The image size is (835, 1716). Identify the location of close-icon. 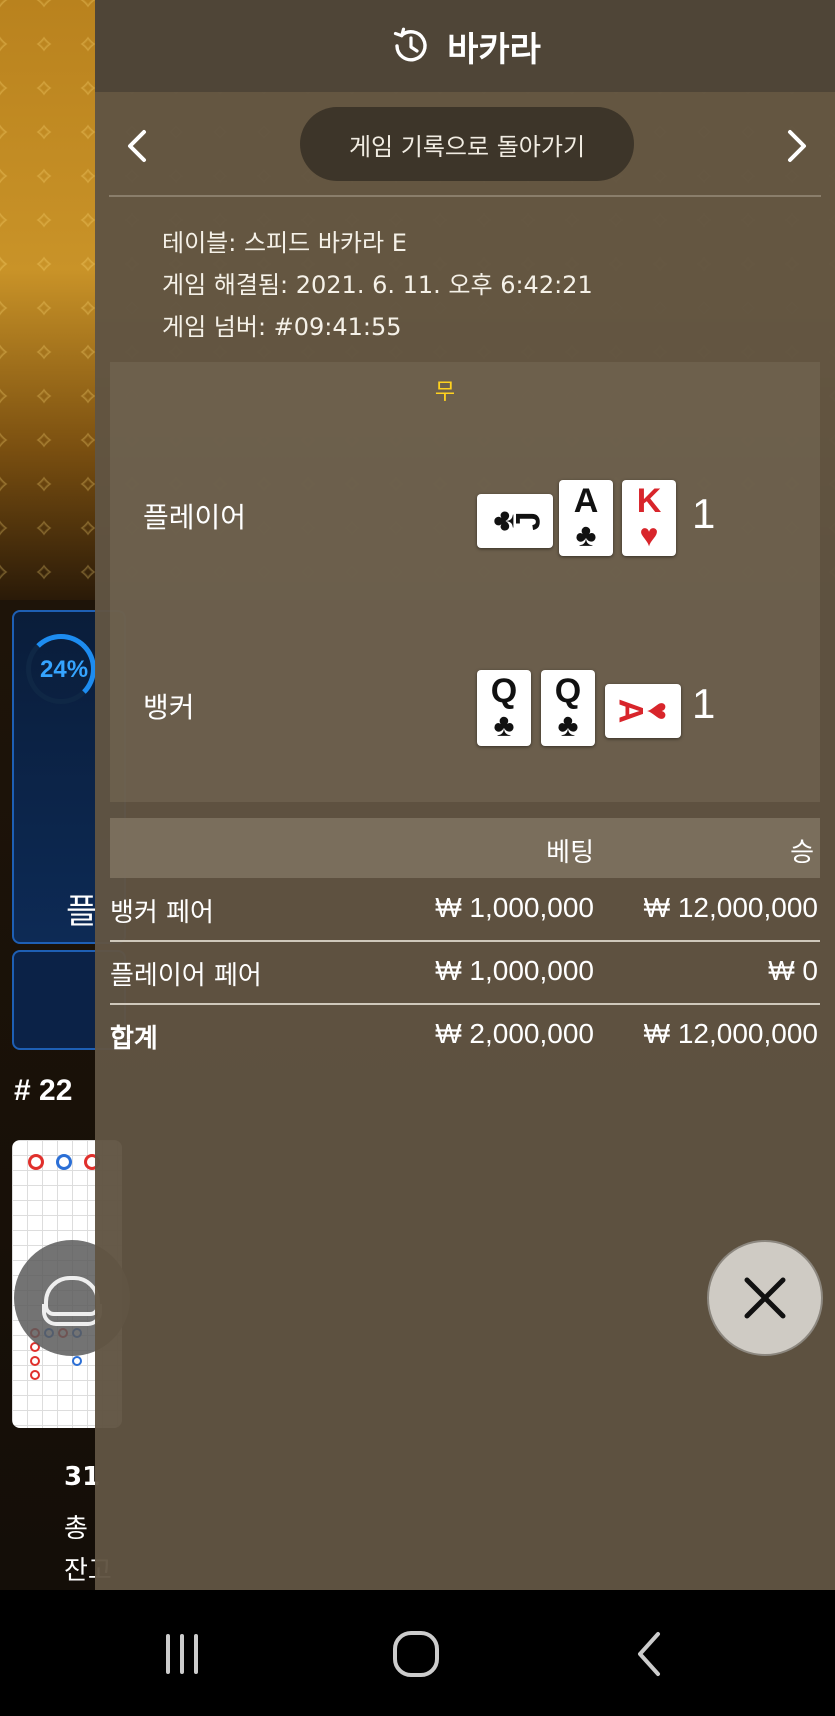
(765, 1298).